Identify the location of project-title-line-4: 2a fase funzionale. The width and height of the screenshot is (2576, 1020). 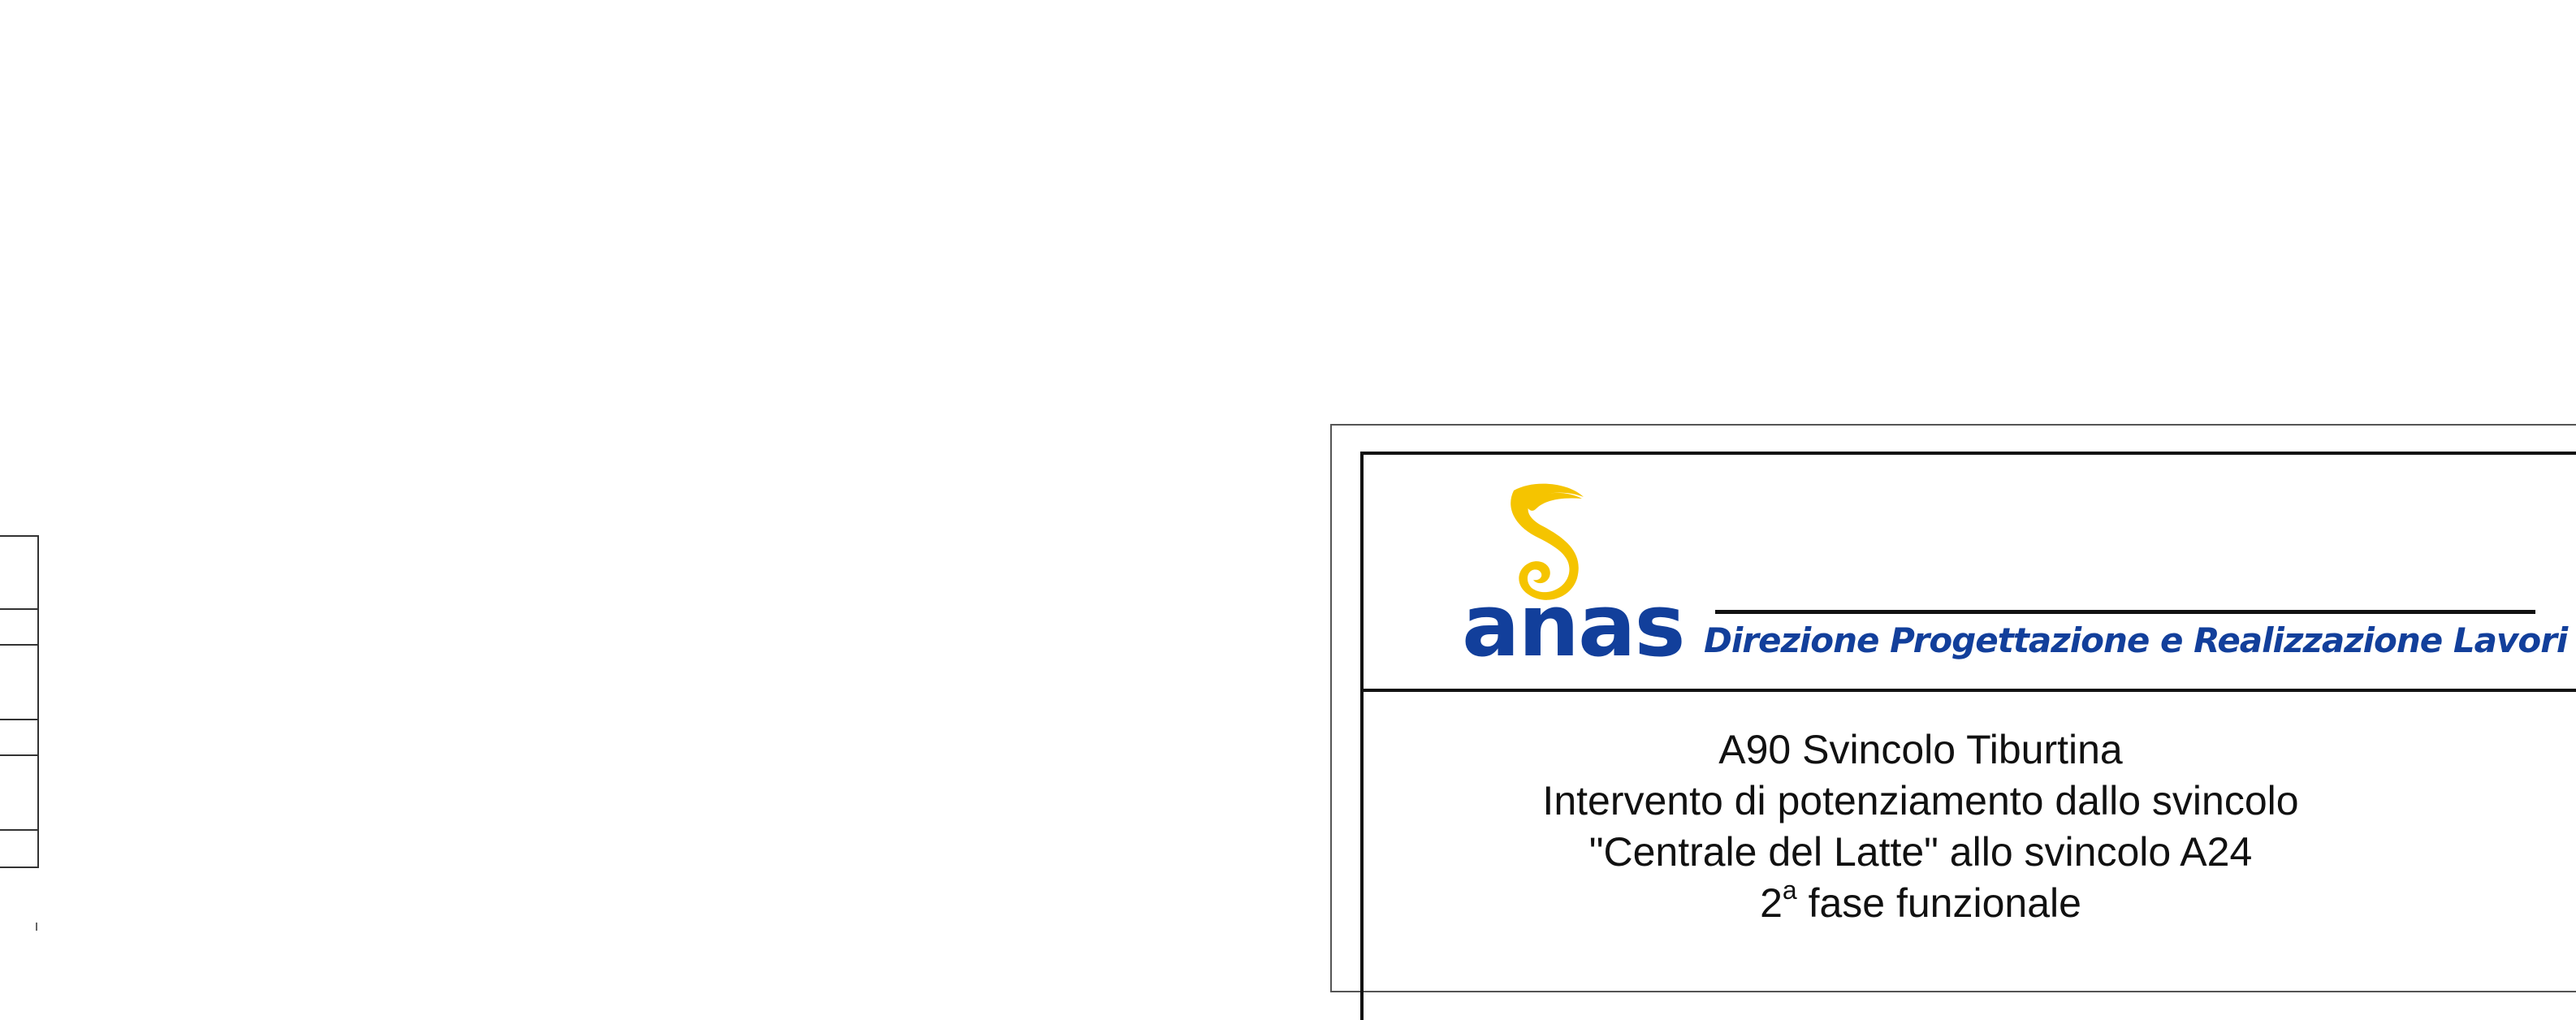
(1921, 902).